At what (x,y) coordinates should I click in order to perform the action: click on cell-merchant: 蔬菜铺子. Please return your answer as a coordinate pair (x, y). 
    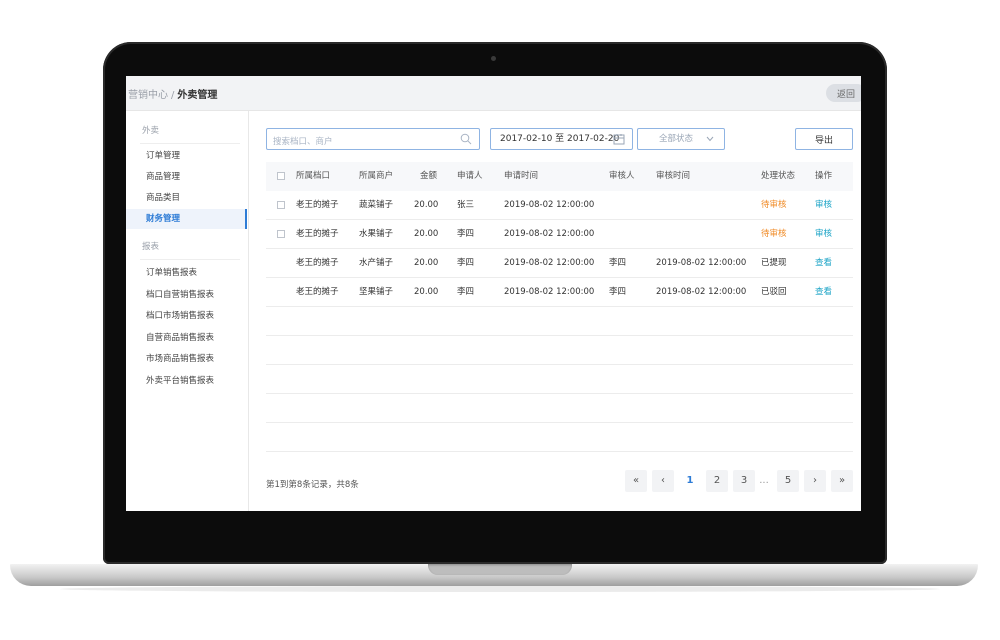
    Looking at the image, I should click on (376, 205).